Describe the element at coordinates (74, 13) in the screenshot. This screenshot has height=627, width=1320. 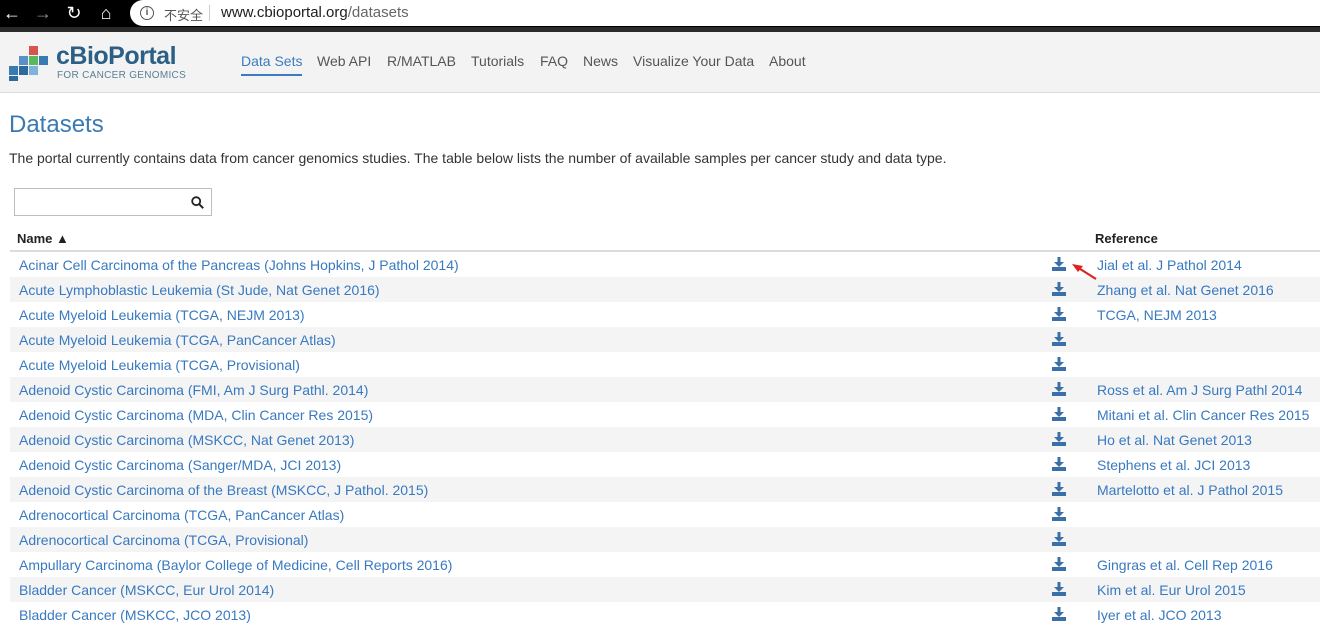
I see `reload-icon: ↻` at that location.